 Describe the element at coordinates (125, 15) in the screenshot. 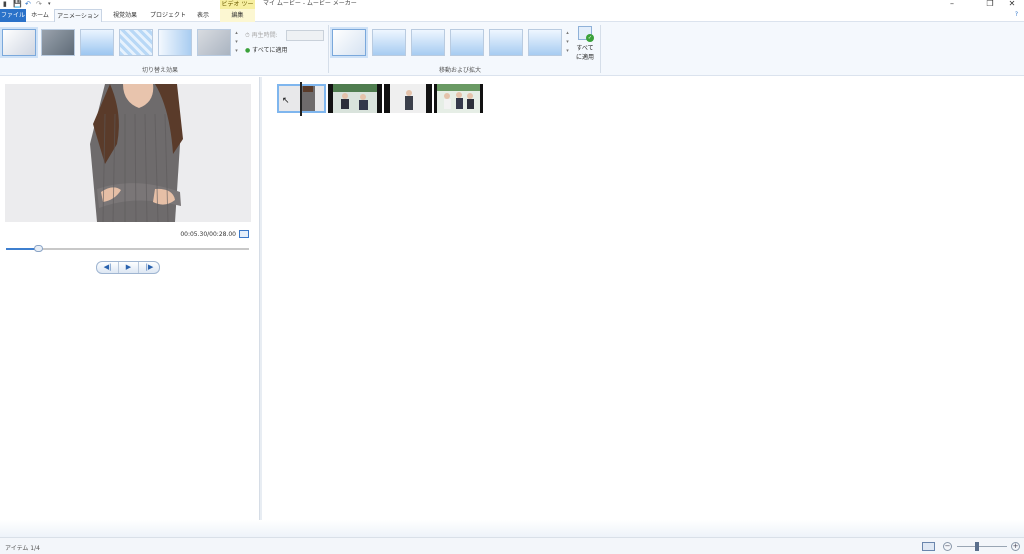

I see `tab-visual-effects: 視覚効果` at that location.